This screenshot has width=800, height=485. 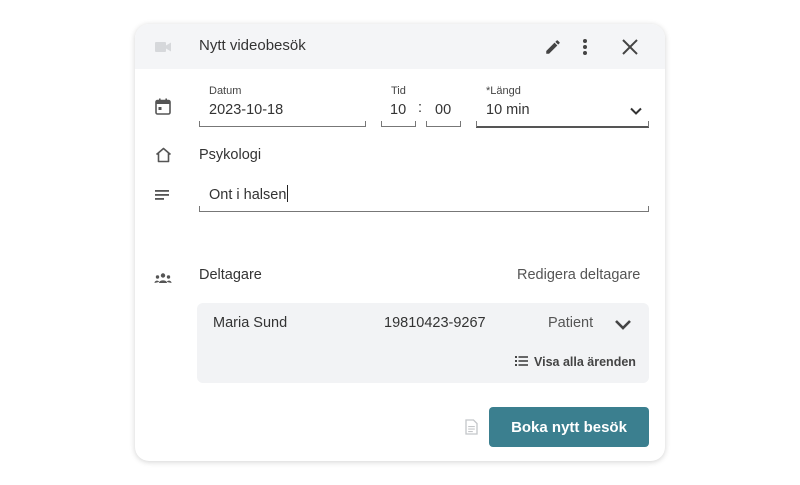 What do you see at coordinates (508, 110) in the screenshot?
I see `length-value: 10 min` at bounding box center [508, 110].